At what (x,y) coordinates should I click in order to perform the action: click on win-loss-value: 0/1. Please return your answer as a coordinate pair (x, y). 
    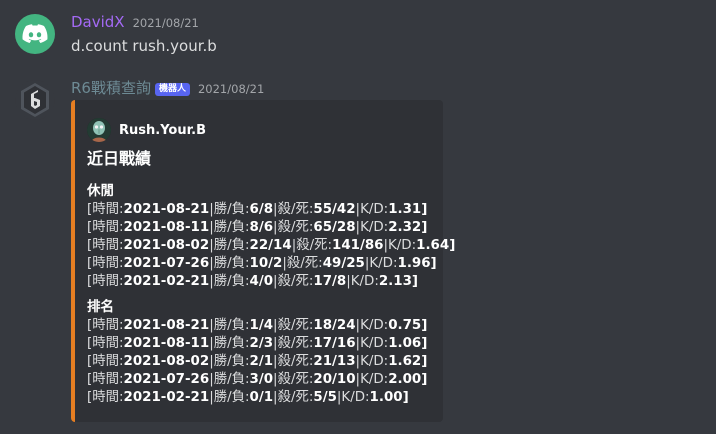
    Looking at the image, I should click on (261, 397).